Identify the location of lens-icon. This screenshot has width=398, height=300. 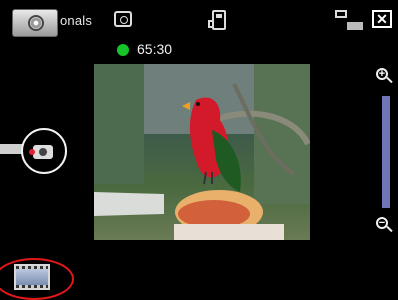
(36, 23).